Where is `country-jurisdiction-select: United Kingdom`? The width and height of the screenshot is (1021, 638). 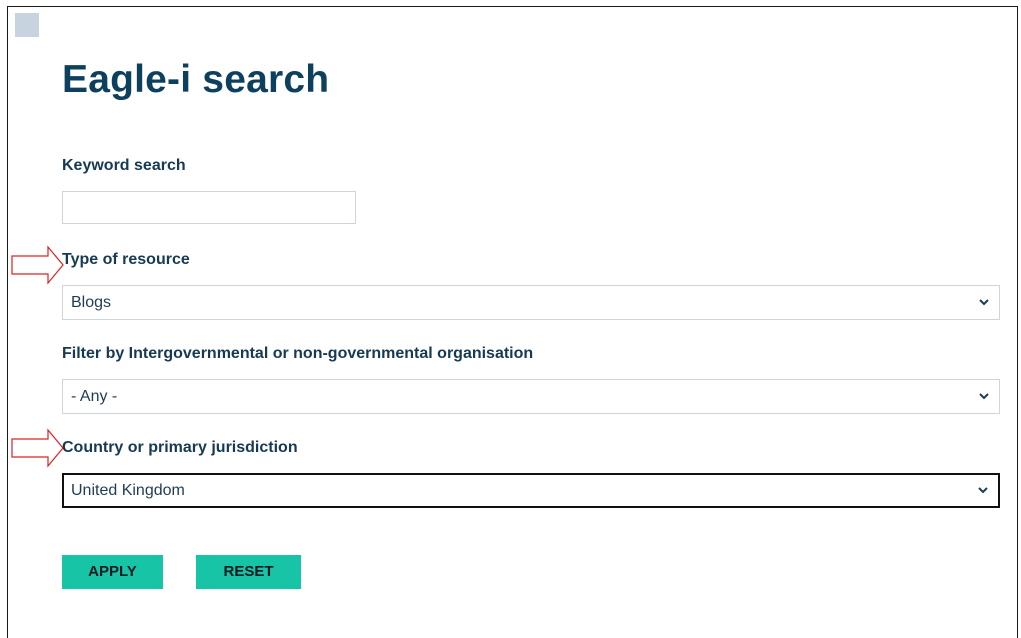 country-jurisdiction-select: United Kingdom is located at coordinates (531, 490).